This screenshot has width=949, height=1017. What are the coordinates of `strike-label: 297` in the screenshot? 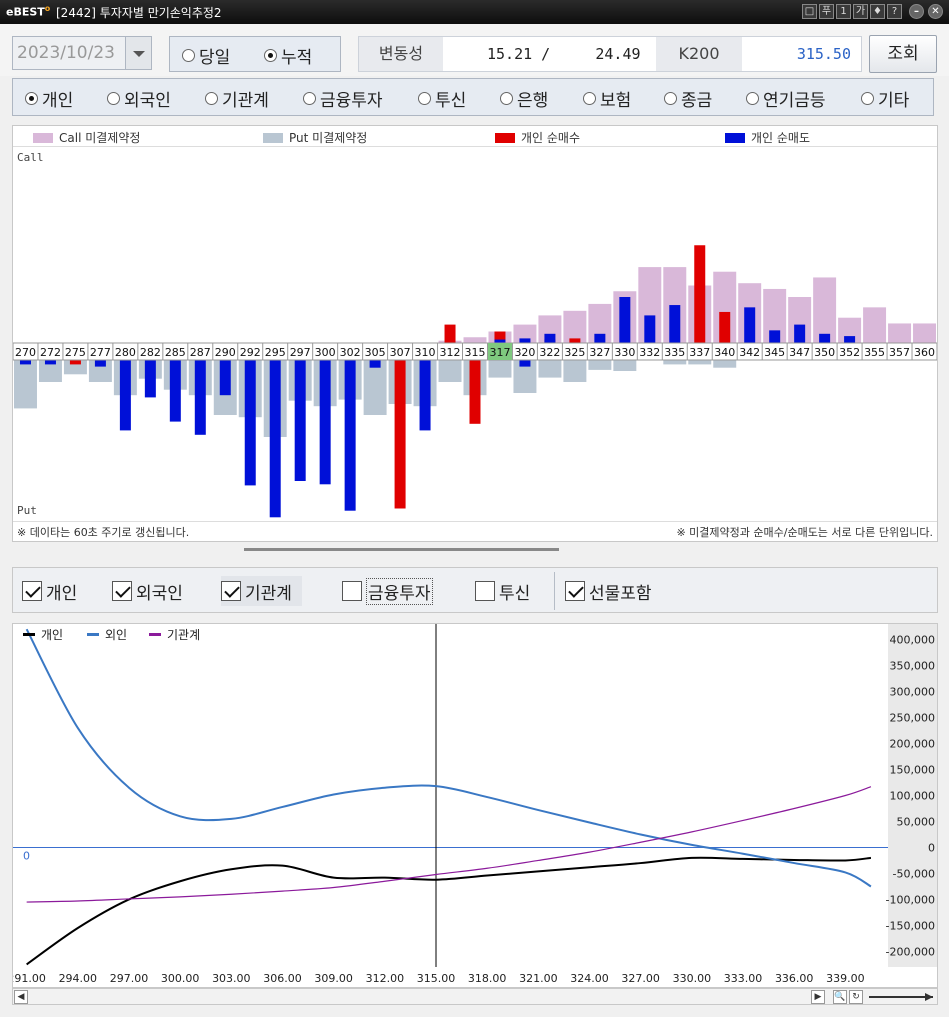 It's located at (300, 352).